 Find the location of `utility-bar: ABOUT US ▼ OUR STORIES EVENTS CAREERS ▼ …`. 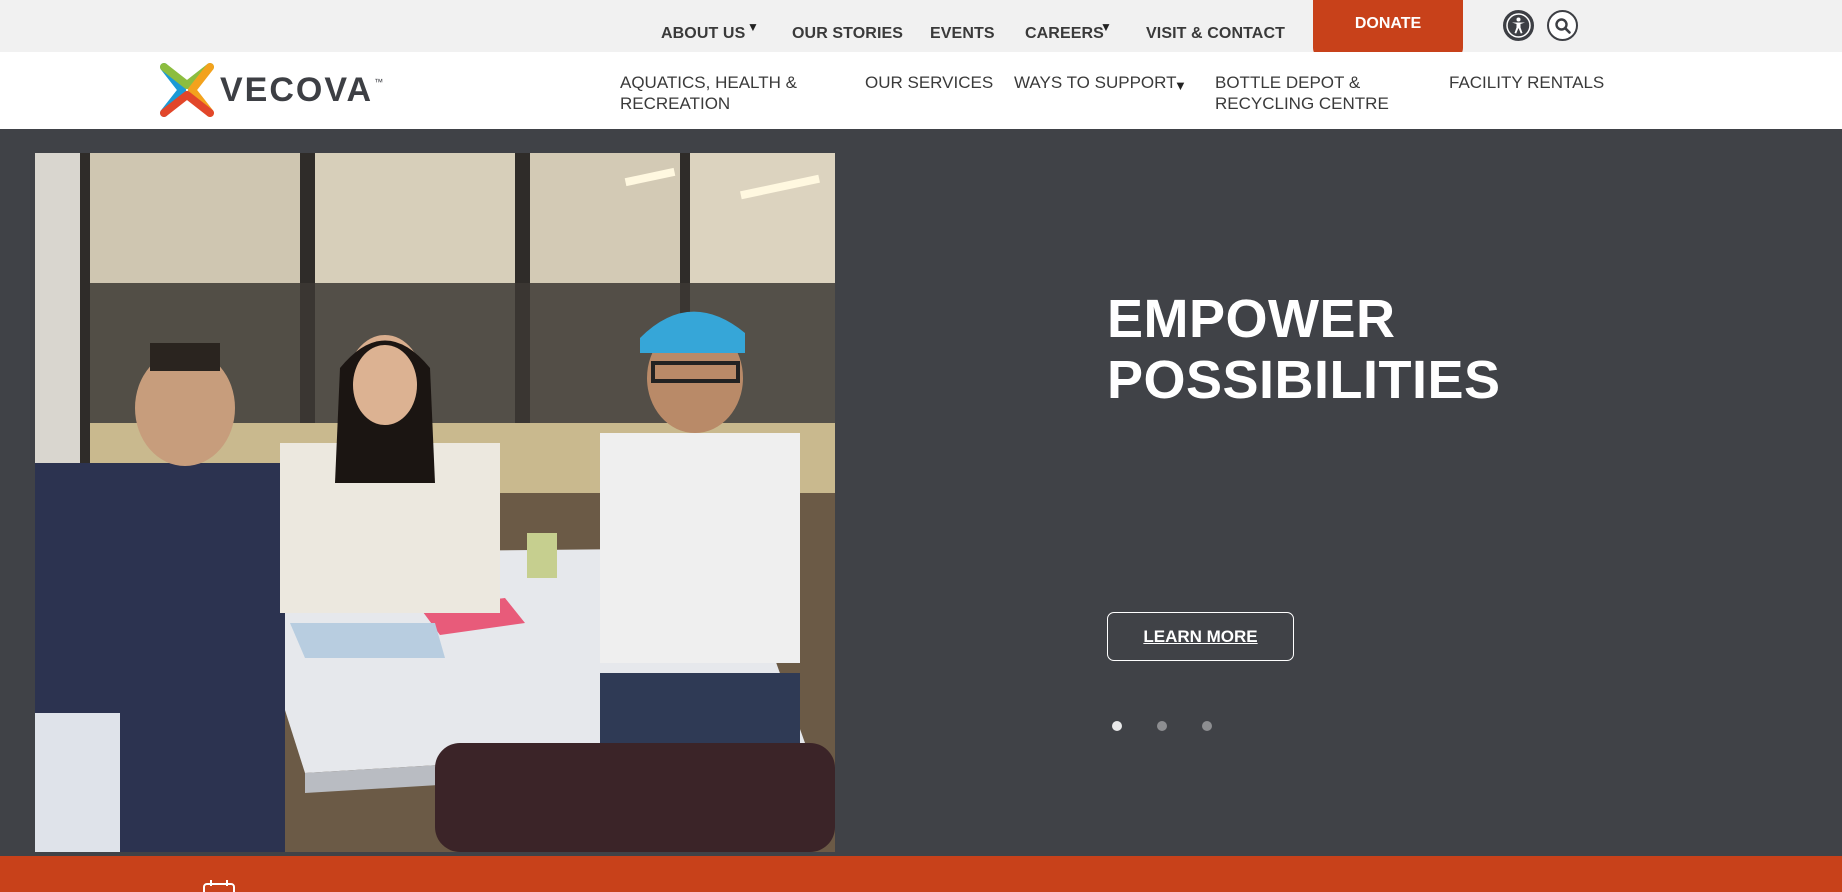

utility-bar: ABOUT US ▼ OUR STORIES EVENTS CAREERS ▼ … is located at coordinates (921, 29).